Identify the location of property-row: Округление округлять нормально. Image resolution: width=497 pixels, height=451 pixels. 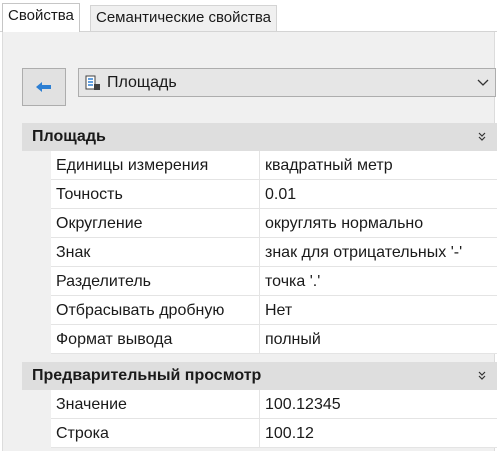
(259, 223).